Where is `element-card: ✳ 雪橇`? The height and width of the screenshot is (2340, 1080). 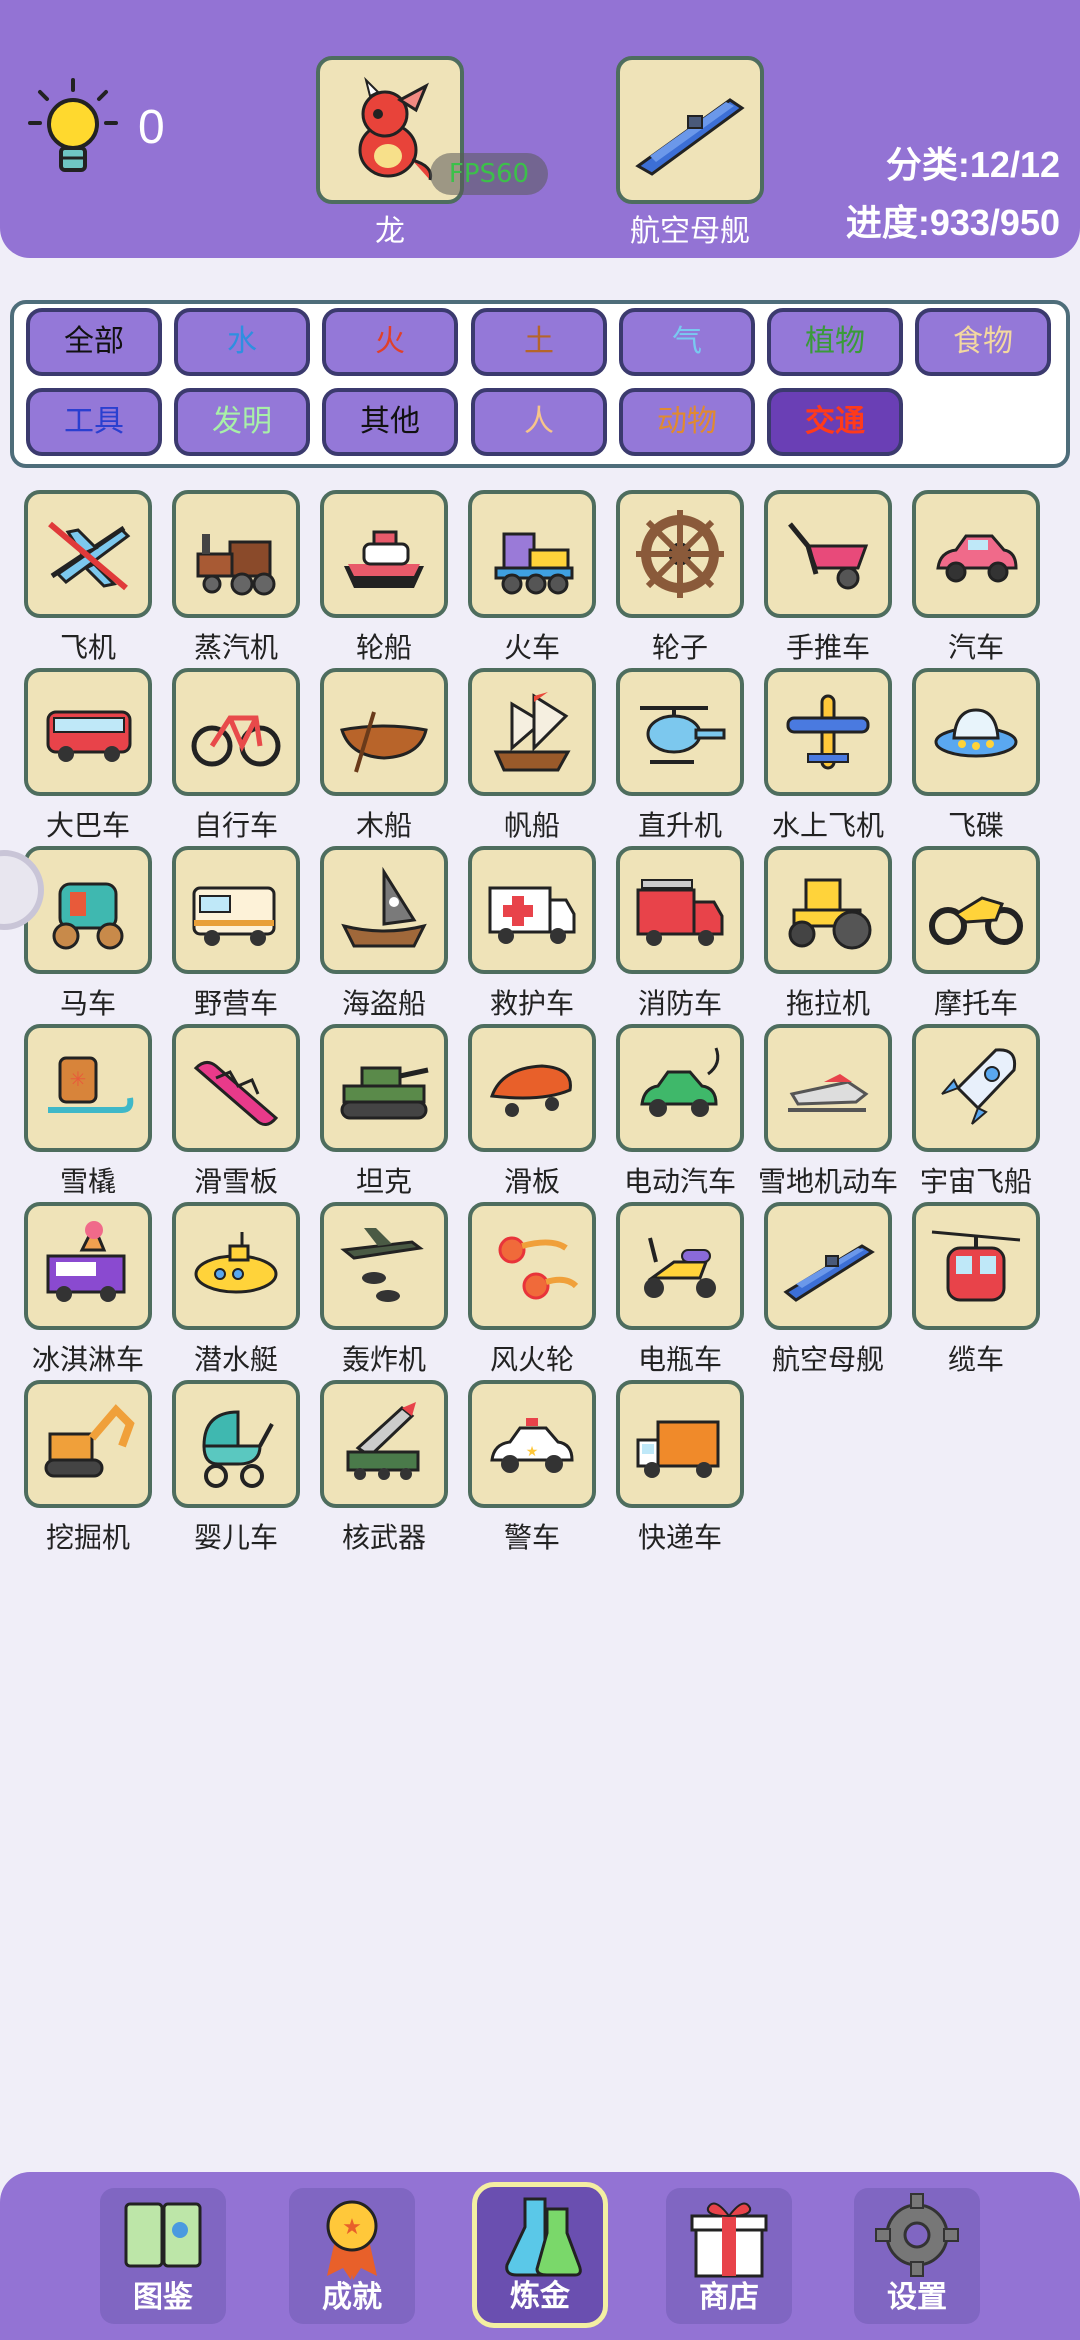
element-card: ✳ 雪橇 is located at coordinates (99, 1111).